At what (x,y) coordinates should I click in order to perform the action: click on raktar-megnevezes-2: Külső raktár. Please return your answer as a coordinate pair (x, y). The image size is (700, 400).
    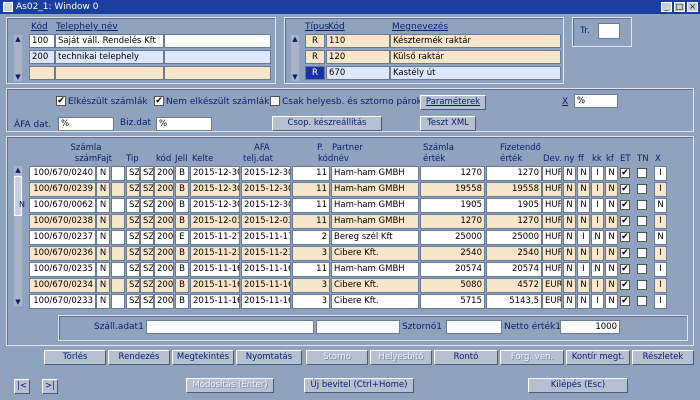
    Looking at the image, I should click on (475, 57).